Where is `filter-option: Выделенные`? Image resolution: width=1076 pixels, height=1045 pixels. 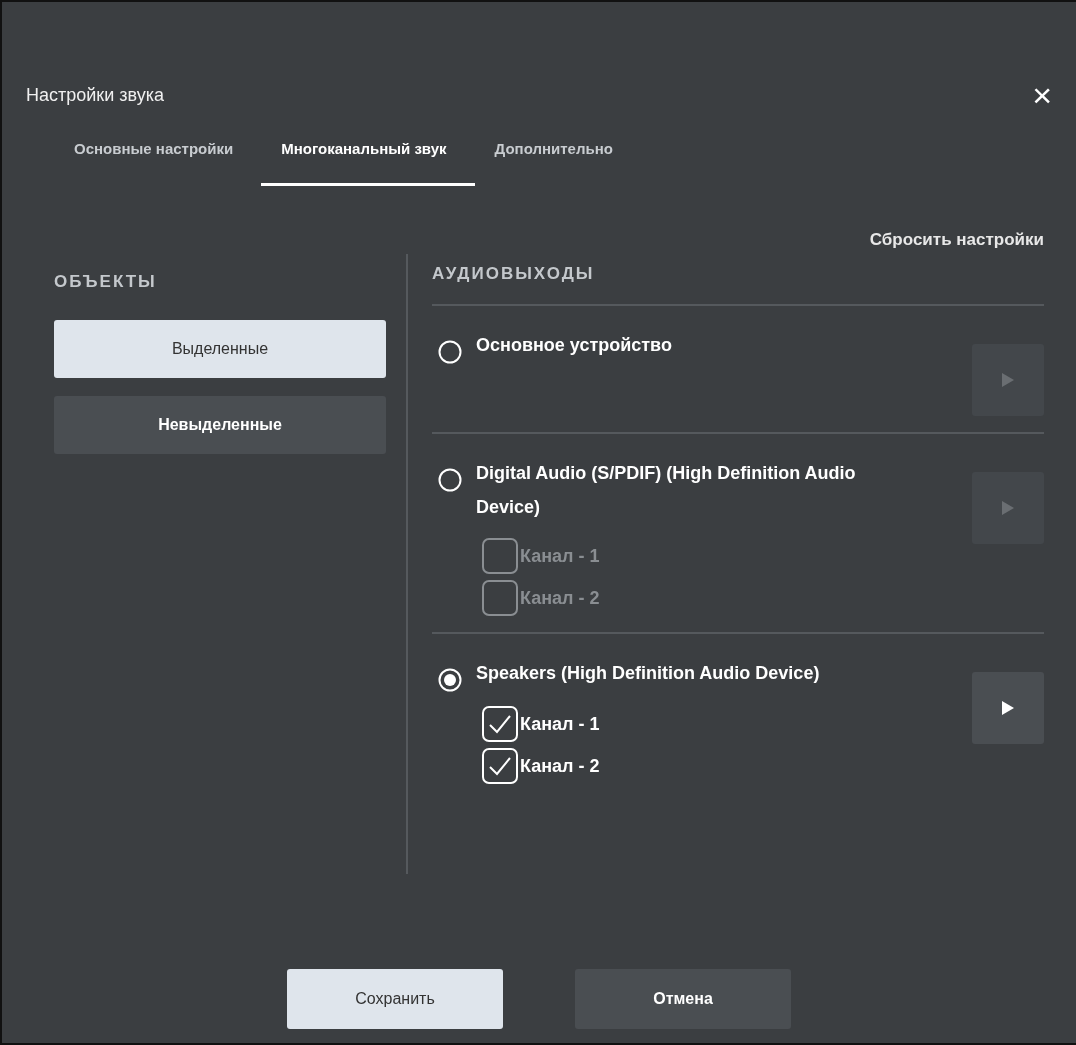
filter-option: Выделенные is located at coordinates (220, 349).